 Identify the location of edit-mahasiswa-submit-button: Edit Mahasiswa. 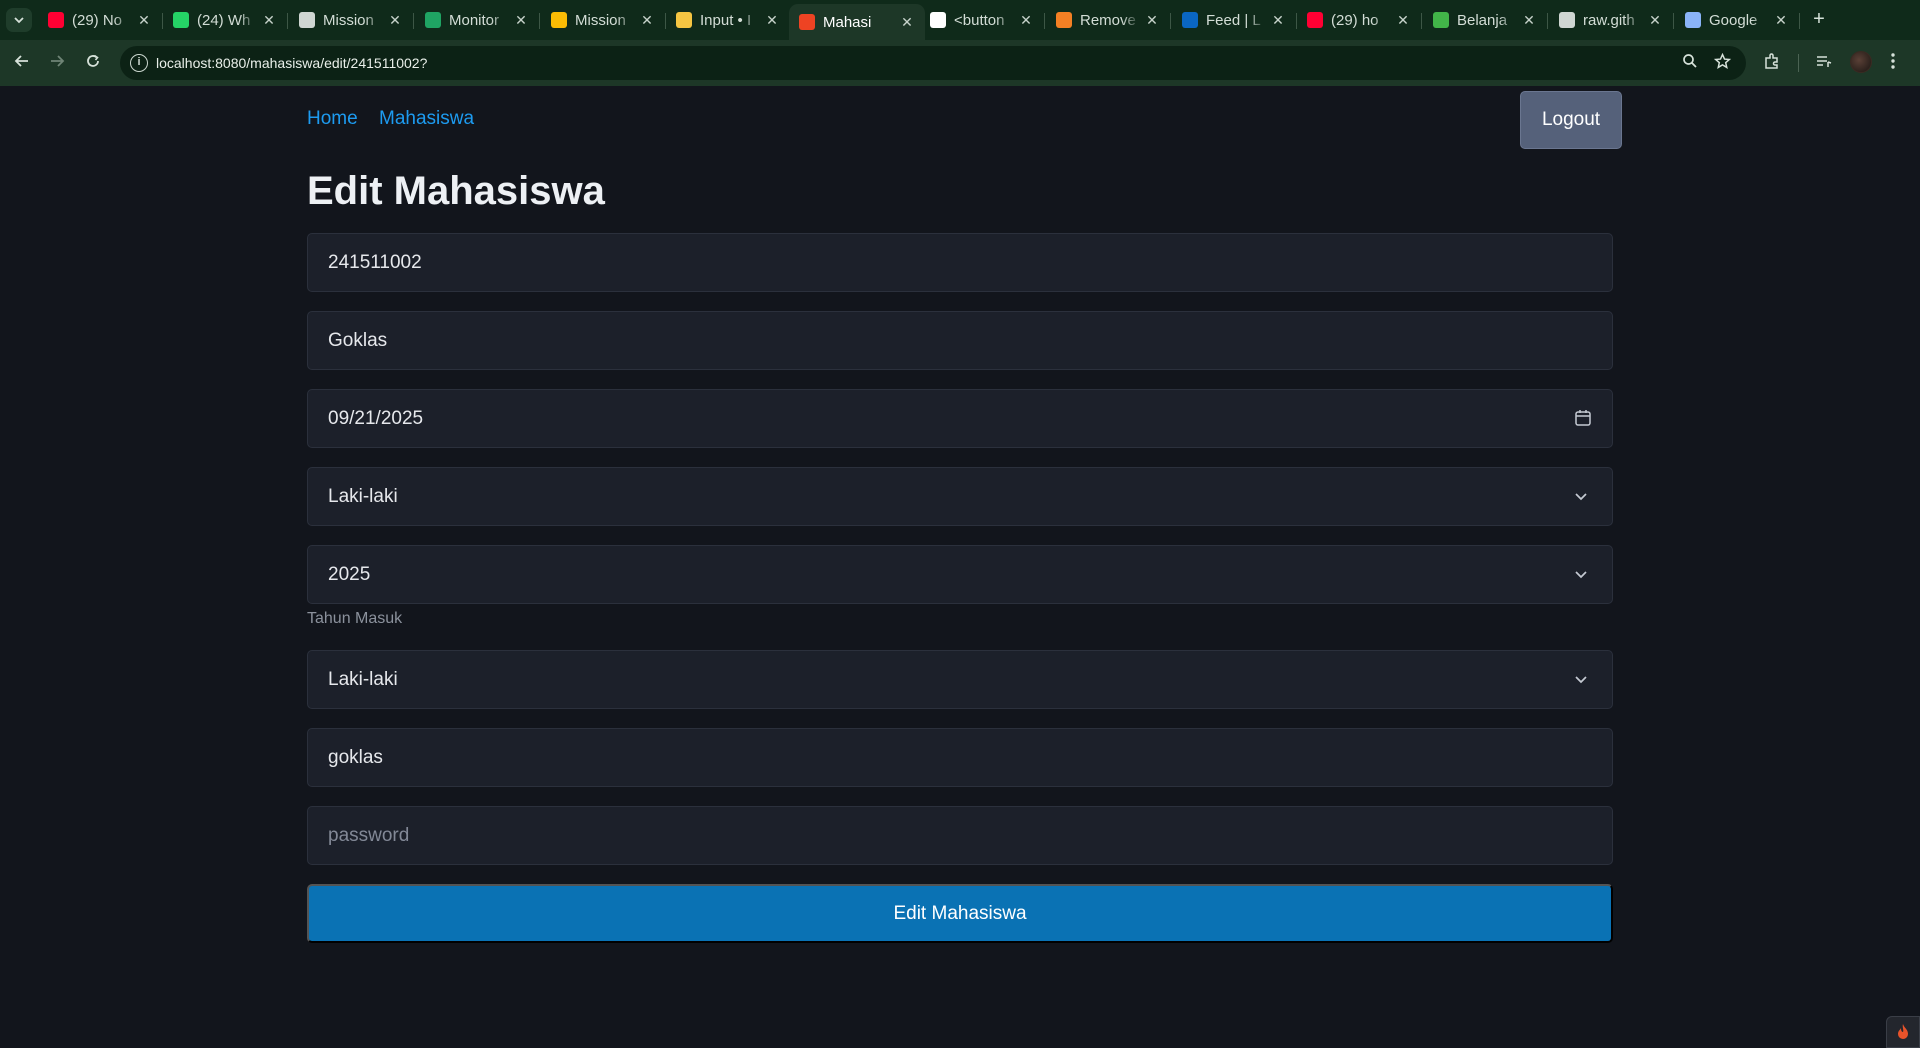
(960, 913).